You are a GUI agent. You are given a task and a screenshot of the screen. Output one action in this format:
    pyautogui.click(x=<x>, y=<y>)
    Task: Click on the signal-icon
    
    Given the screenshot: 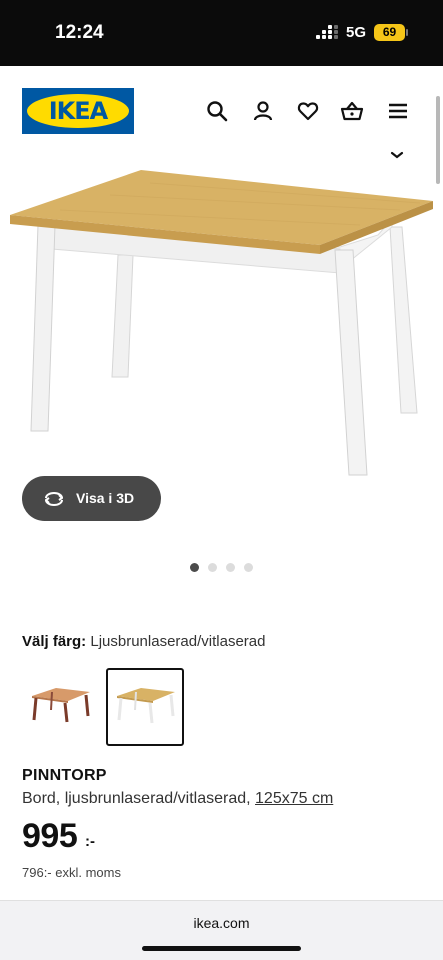 What is the action you would take?
    pyautogui.click(x=327, y=33)
    